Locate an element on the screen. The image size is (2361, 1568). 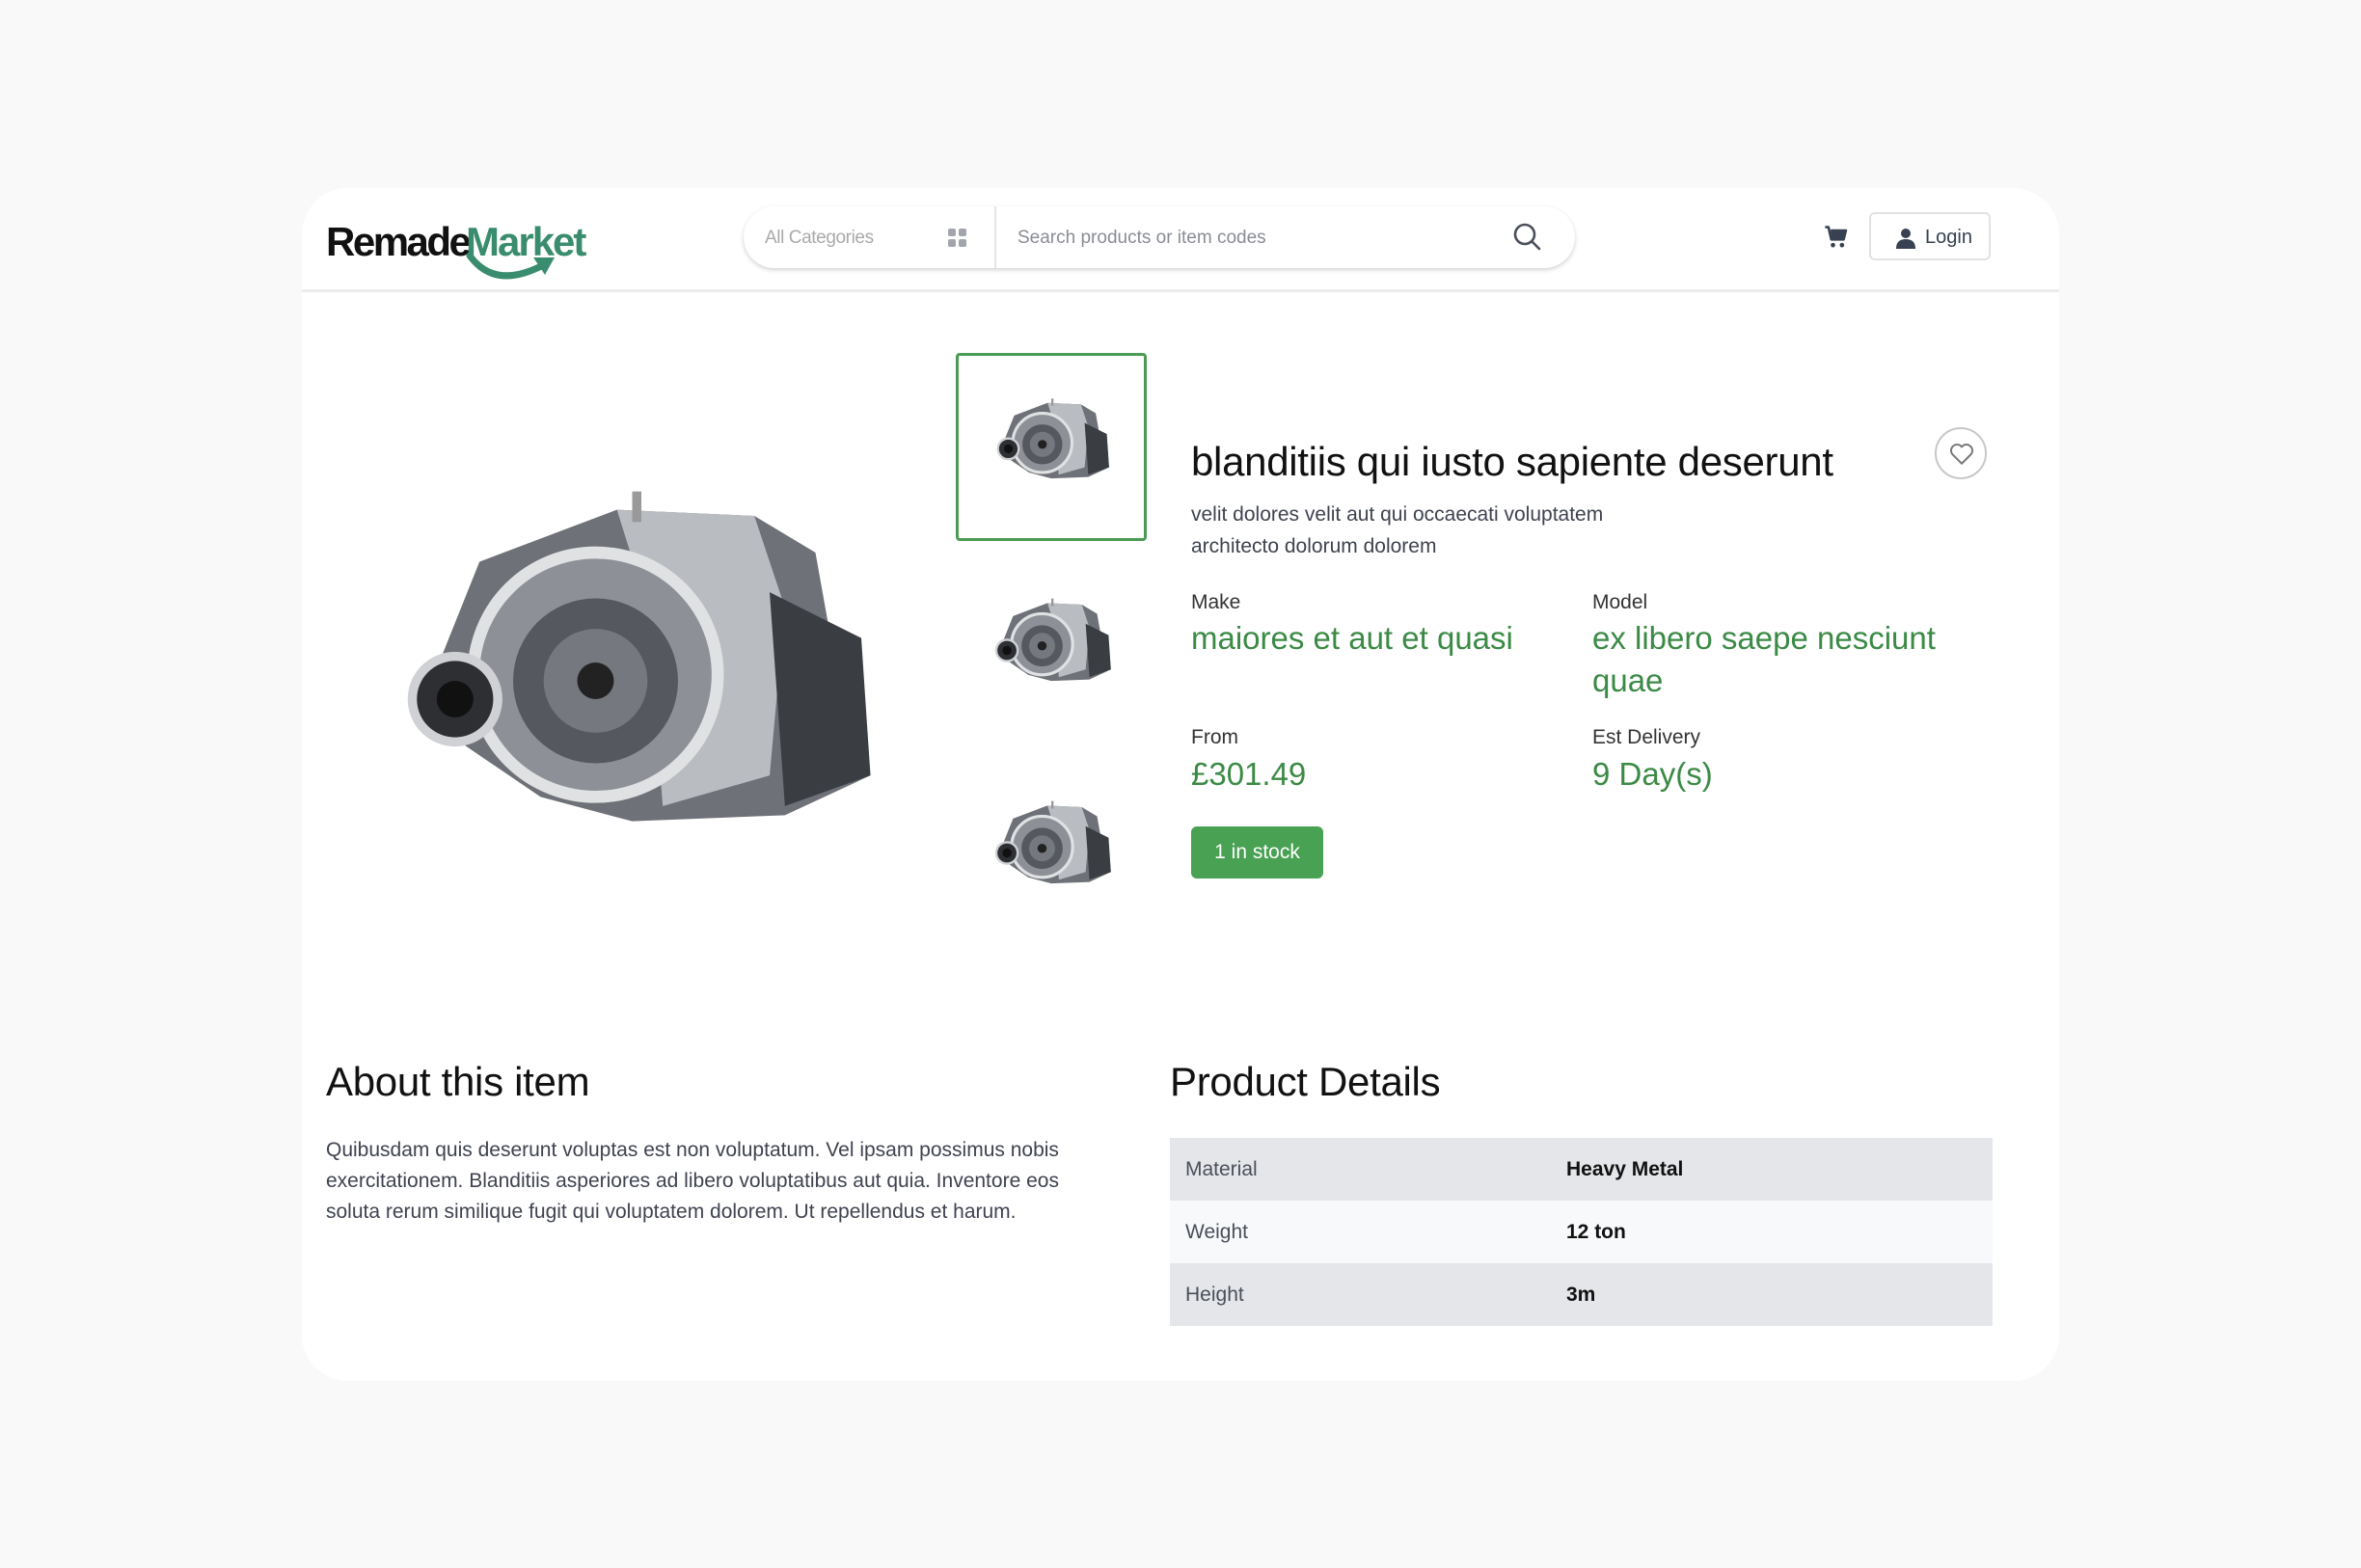
model-label: Model is located at coordinates (1620, 602).